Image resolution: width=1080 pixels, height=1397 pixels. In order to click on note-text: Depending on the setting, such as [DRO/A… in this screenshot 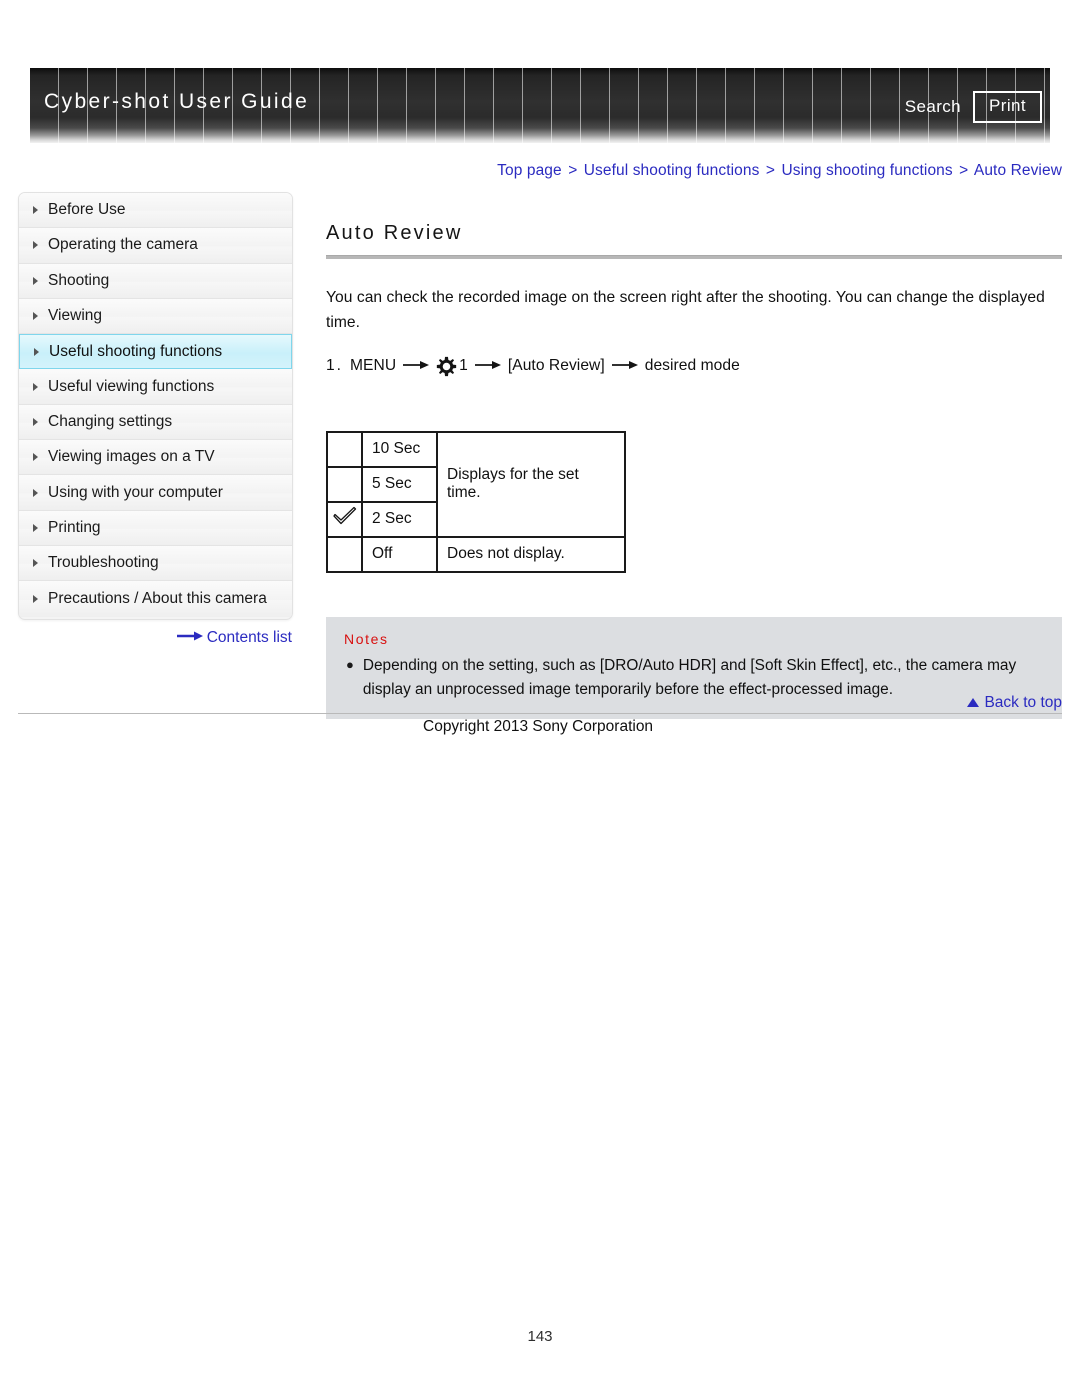, I will do `click(689, 677)`.